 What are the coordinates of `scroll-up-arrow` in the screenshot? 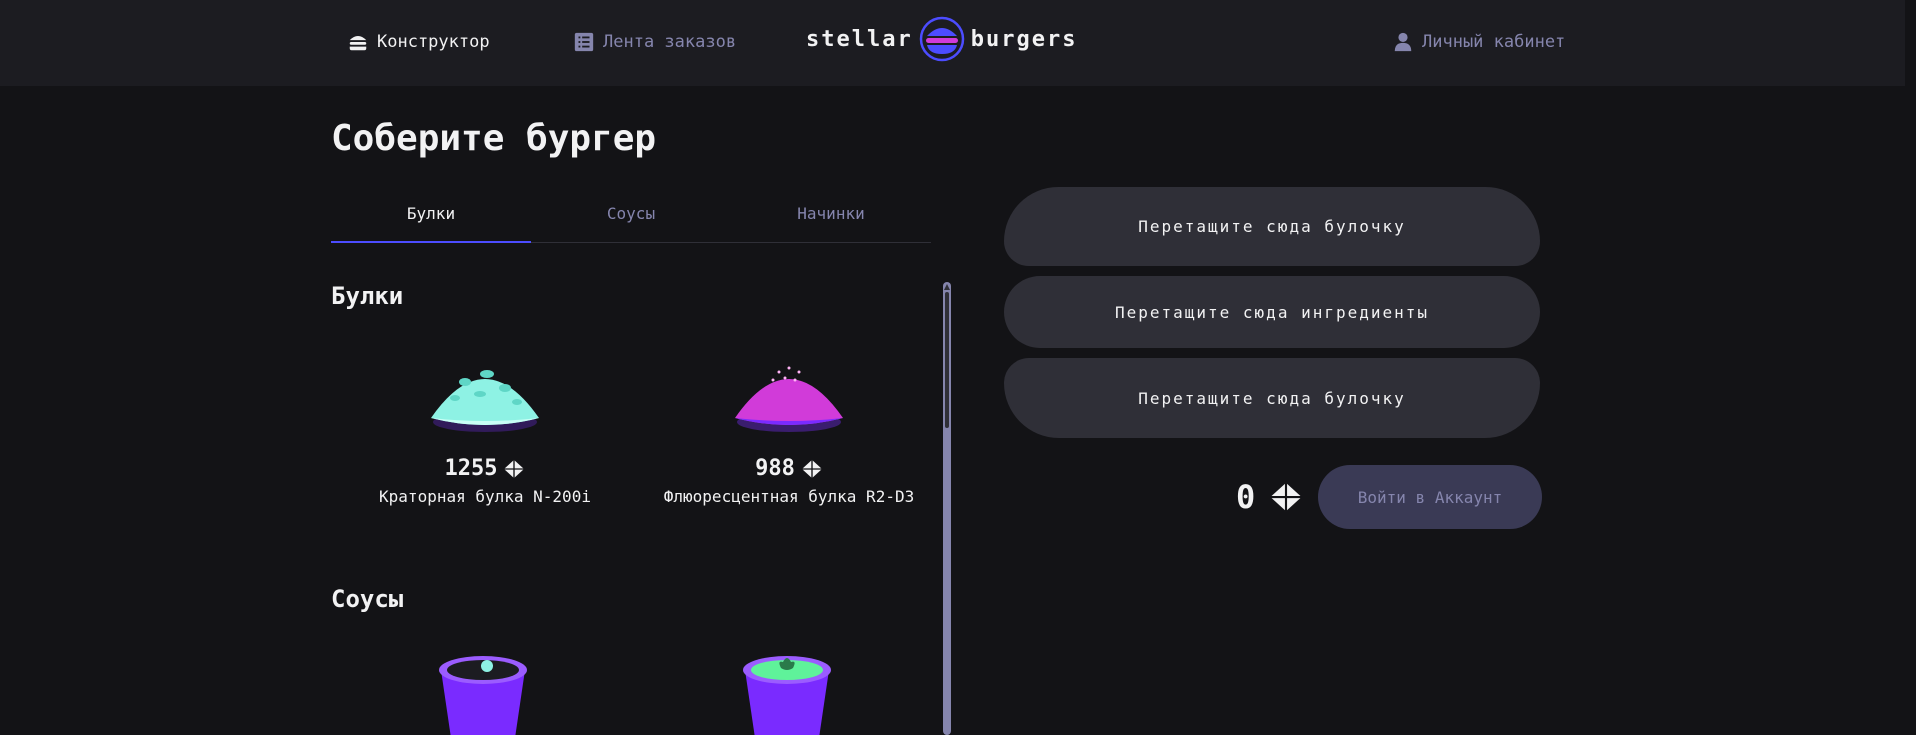 It's located at (947, 287).